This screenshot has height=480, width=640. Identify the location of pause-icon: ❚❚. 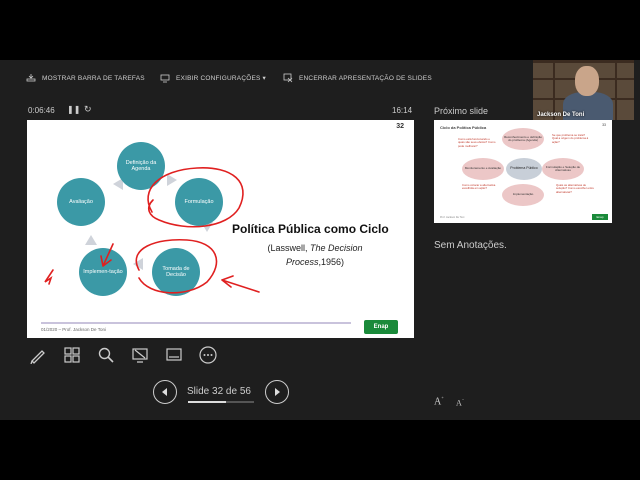
(74, 109).